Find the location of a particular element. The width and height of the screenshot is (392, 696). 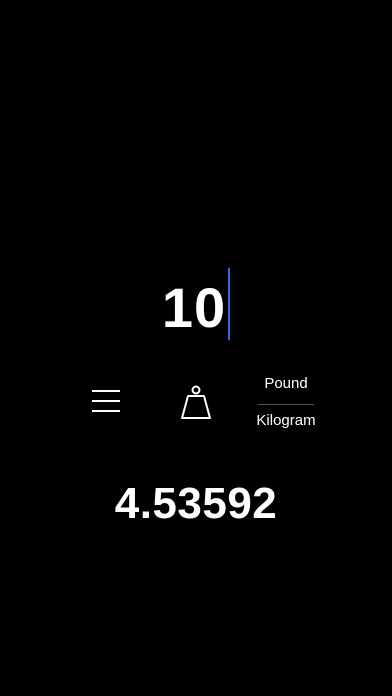

menu-icon is located at coordinates (106, 391).